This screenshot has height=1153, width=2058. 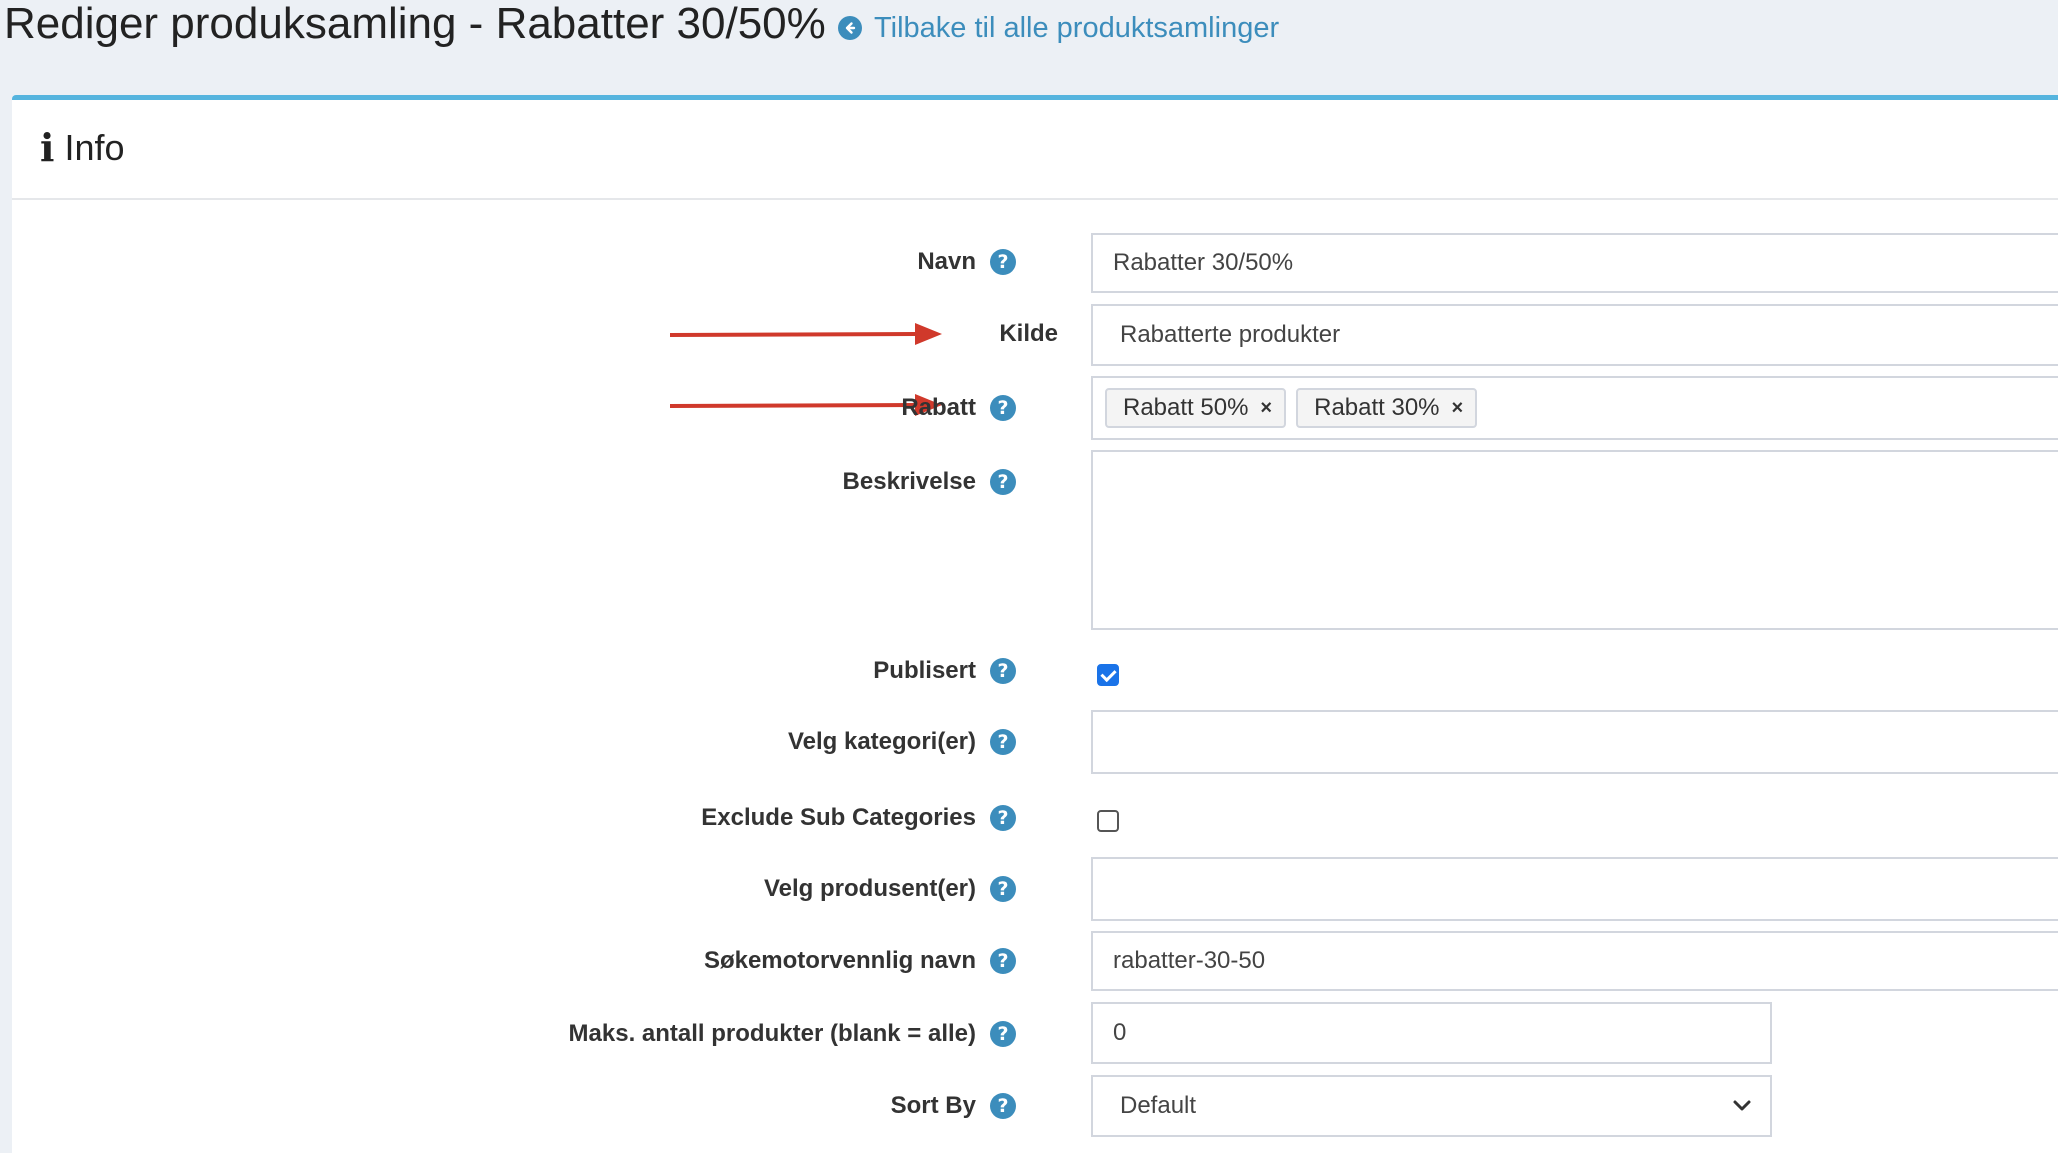 I want to click on label-text: Velg kategori(er), so click(x=881, y=741).